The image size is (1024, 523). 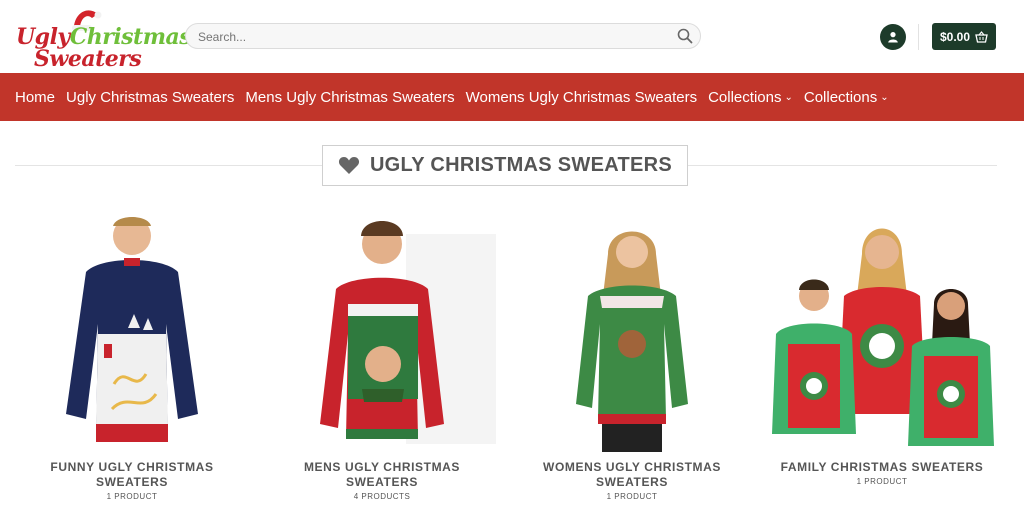 What do you see at coordinates (88, 59) in the screenshot?
I see `logo-text-line2: Sweaters` at bounding box center [88, 59].